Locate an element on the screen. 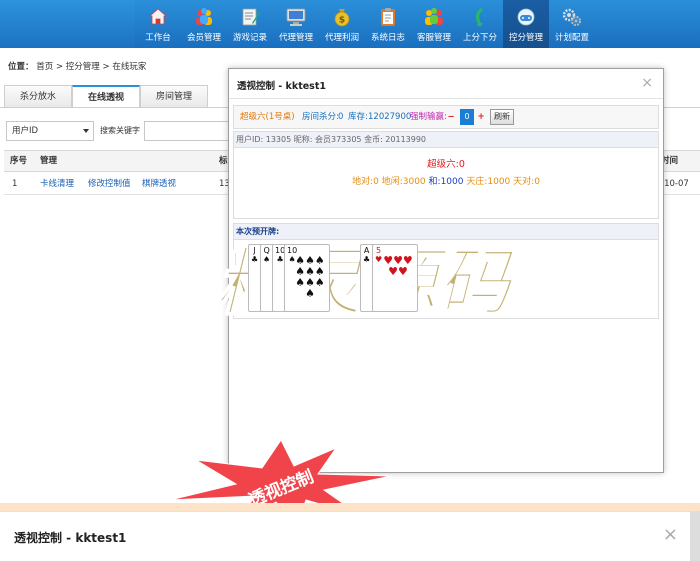 The image size is (700, 561). tab-kill-release: 杀分放水 is located at coordinates (38, 96).